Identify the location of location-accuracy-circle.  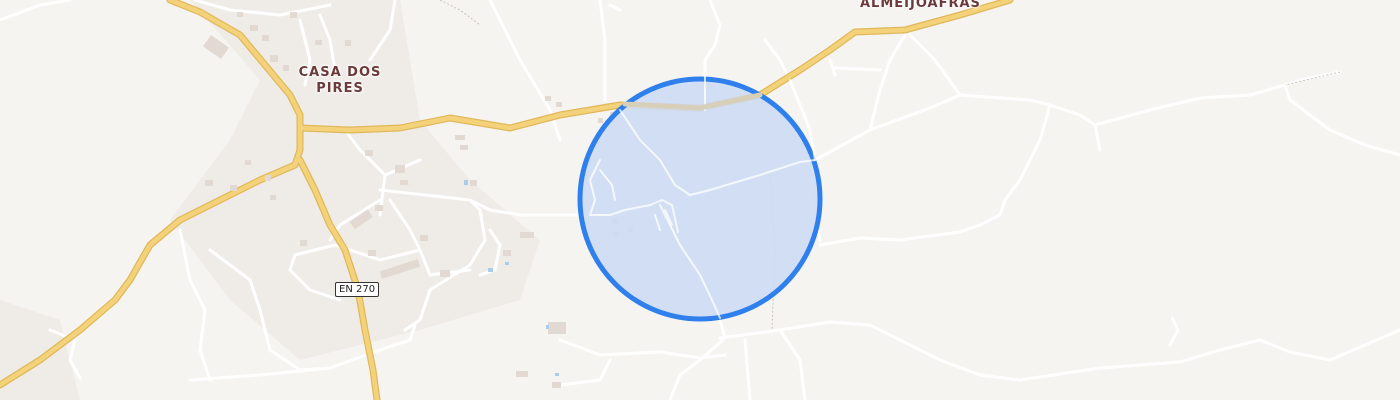
(700, 199).